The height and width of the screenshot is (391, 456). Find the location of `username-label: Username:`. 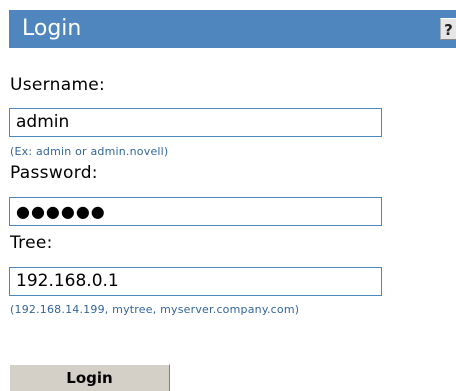

username-label: Username: is located at coordinates (58, 85).